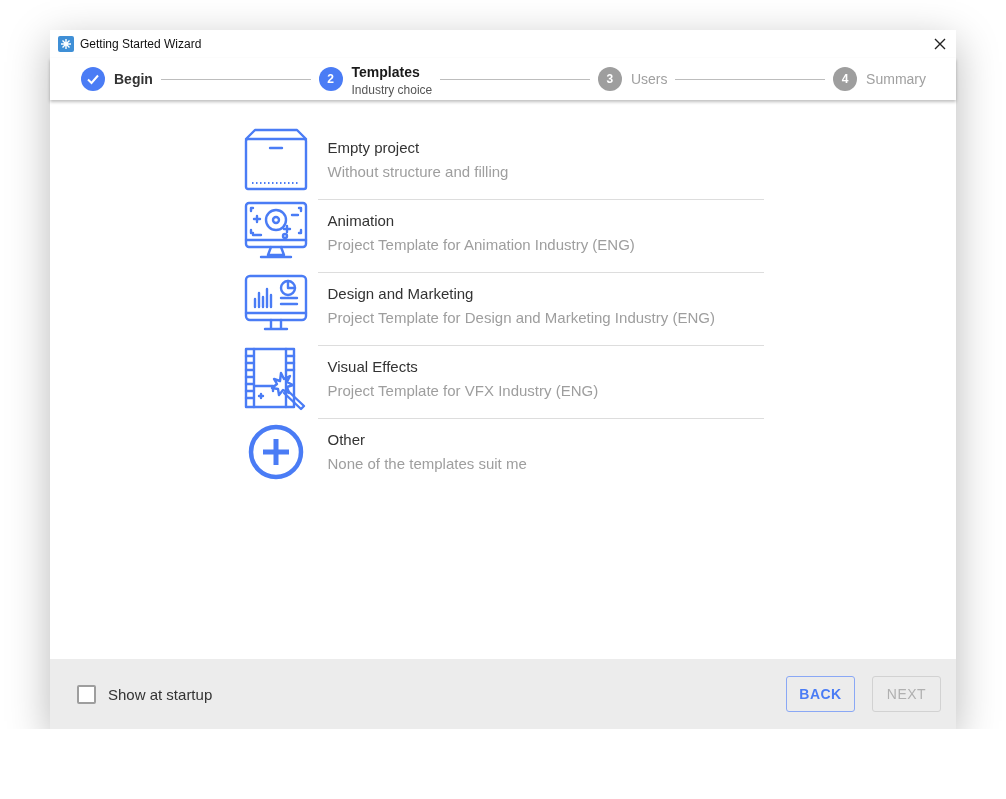 The image size is (1006, 799). What do you see at coordinates (427, 463) in the screenshot?
I see `template-description: None of the templates suit me` at bounding box center [427, 463].